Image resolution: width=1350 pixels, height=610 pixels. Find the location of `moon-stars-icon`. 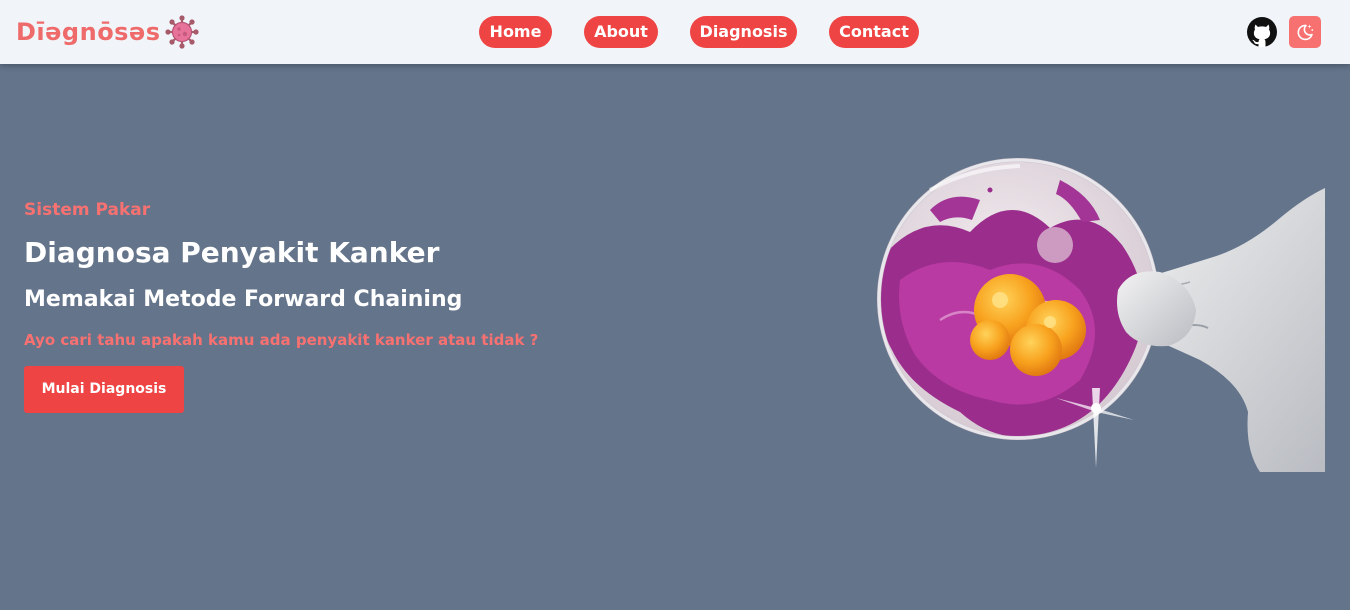

moon-stars-icon is located at coordinates (1305, 32).